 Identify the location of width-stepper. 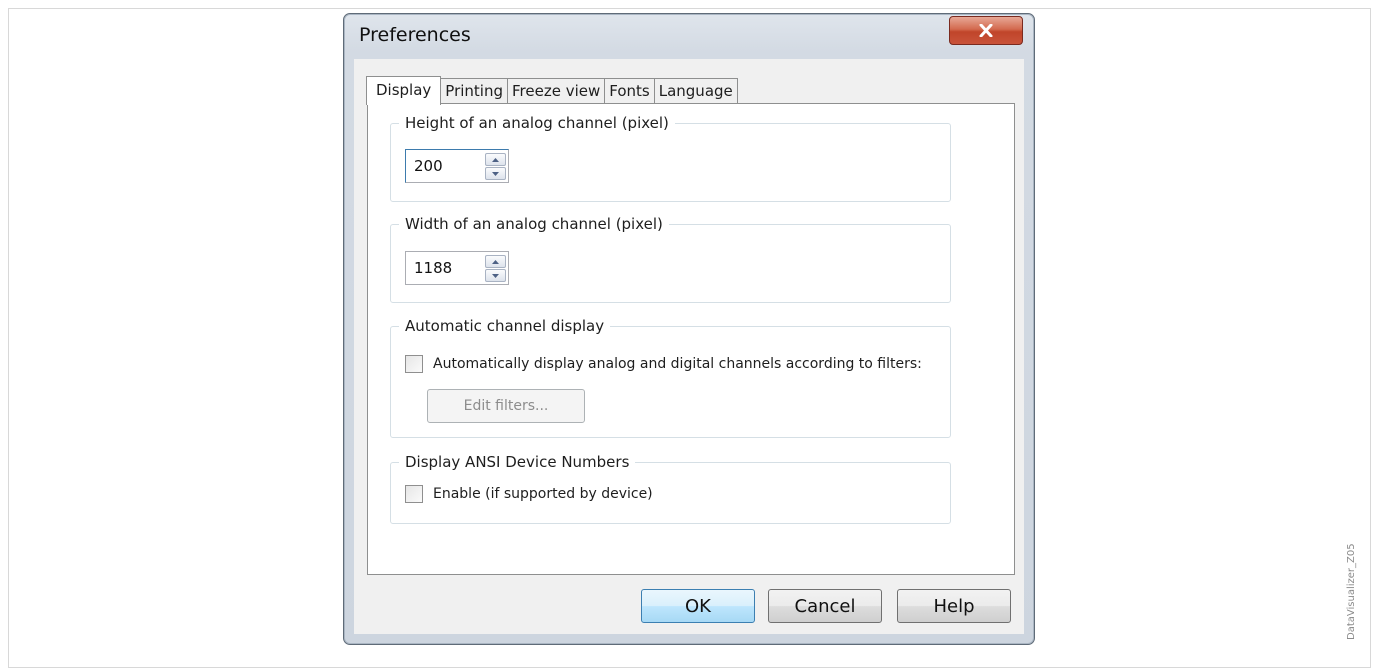
(457, 268).